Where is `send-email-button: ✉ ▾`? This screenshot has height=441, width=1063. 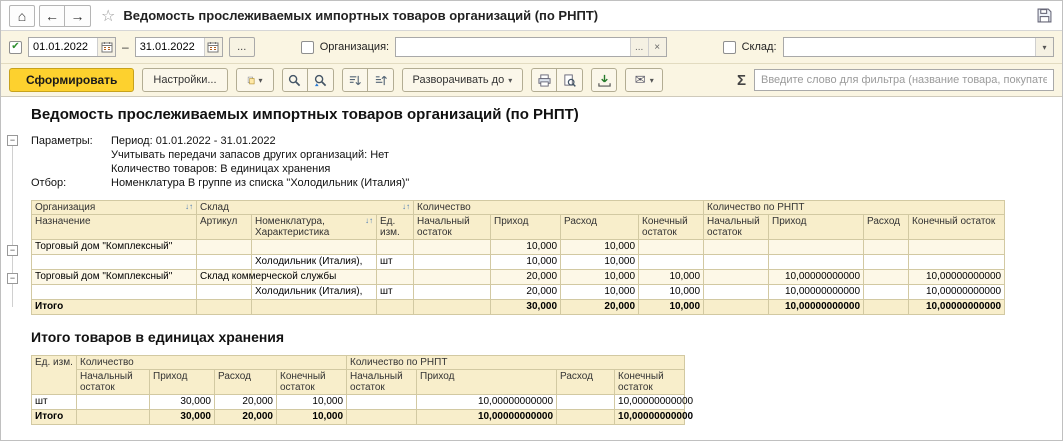
send-email-button: ✉ ▾ is located at coordinates (644, 80).